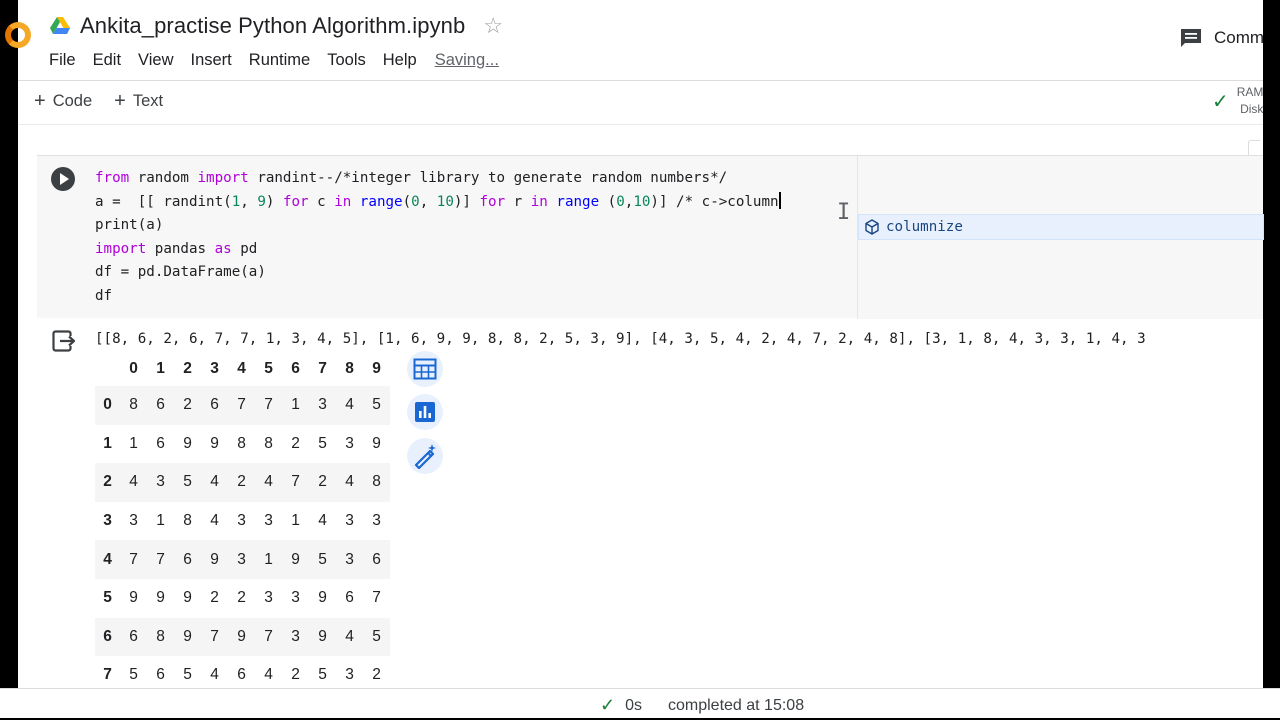 The width and height of the screenshot is (1280, 720). I want to click on menu-runtime: Runtime, so click(279, 60).